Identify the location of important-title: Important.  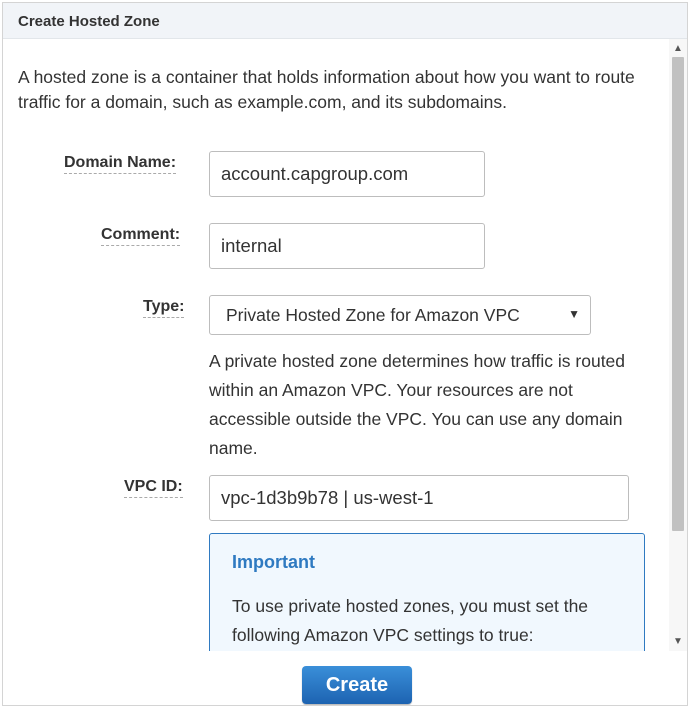
(273, 562).